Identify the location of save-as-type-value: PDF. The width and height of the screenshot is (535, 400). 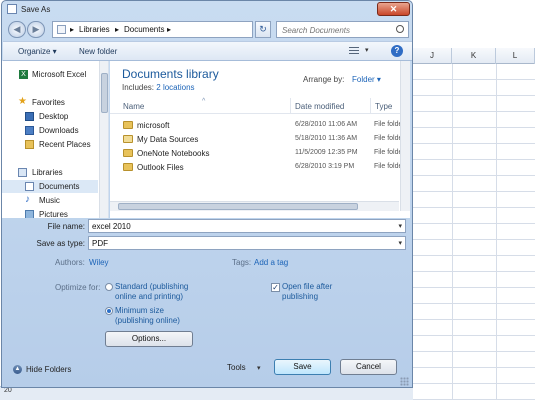
(100, 243).